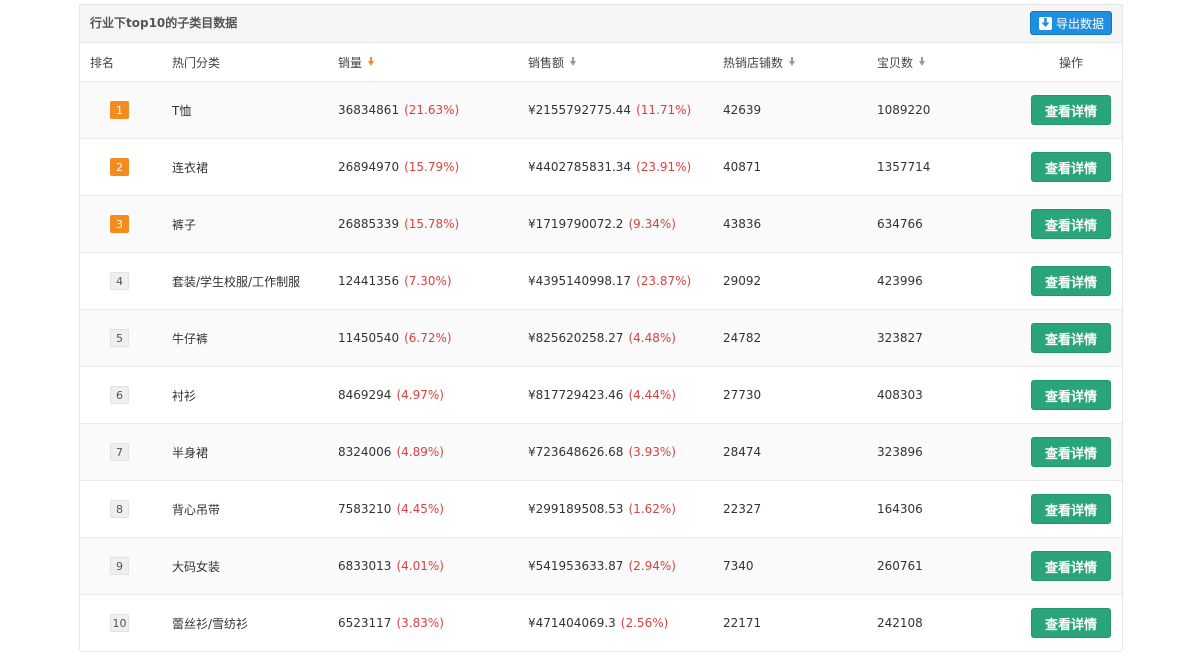  I want to click on items-value: 164306, so click(900, 509).